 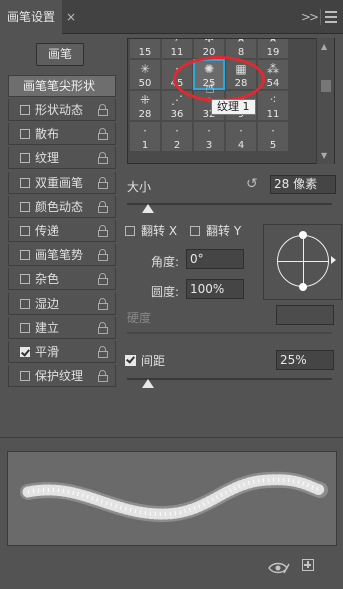 What do you see at coordinates (151, 230) in the screenshot?
I see `flip-x-option: 翻转 X` at bounding box center [151, 230].